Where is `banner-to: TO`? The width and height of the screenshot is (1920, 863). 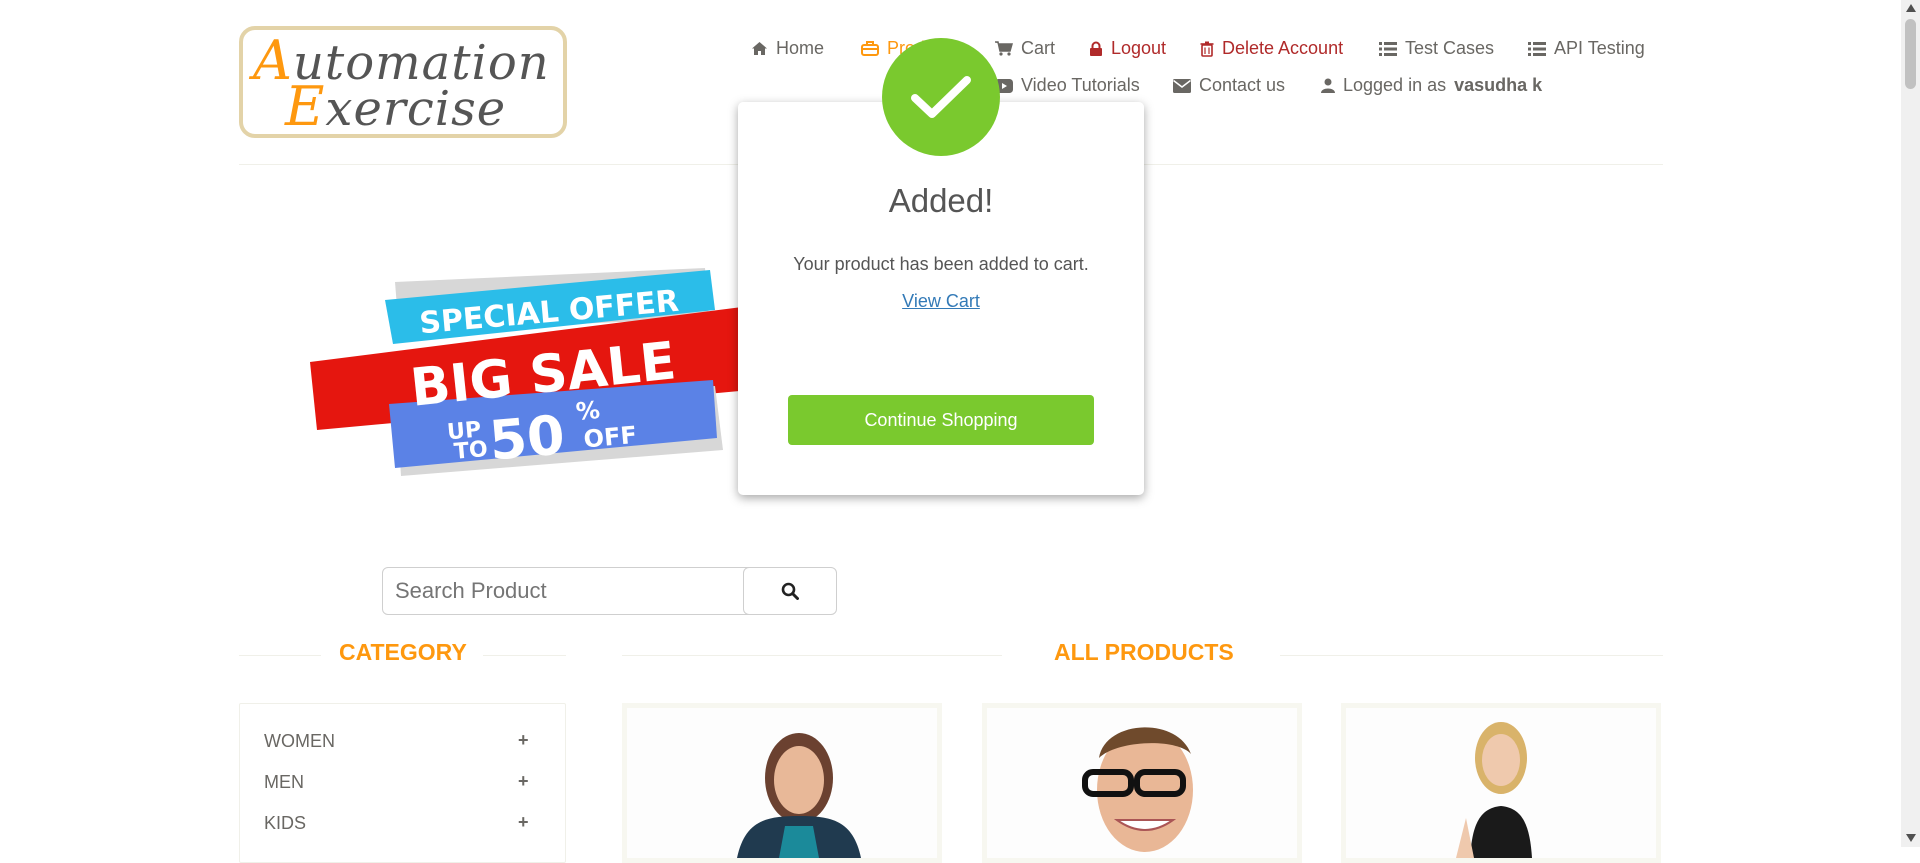 banner-to: TO is located at coordinates (471, 451).